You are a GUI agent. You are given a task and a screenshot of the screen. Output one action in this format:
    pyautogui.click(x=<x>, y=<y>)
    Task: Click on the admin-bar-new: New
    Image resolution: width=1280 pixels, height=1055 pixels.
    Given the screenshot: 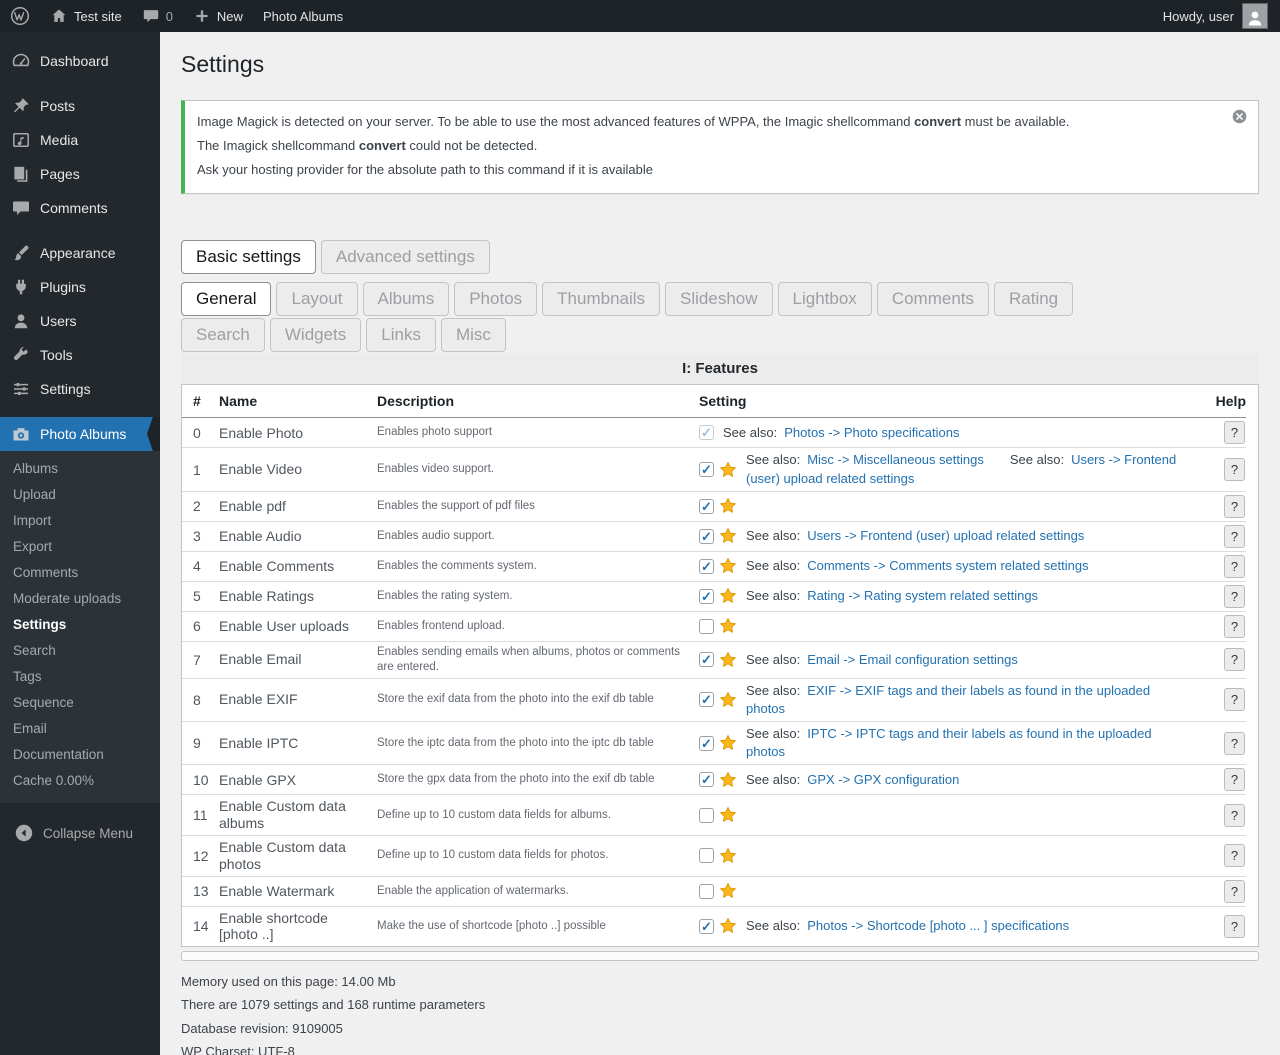 What is the action you would take?
    pyautogui.click(x=218, y=16)
    